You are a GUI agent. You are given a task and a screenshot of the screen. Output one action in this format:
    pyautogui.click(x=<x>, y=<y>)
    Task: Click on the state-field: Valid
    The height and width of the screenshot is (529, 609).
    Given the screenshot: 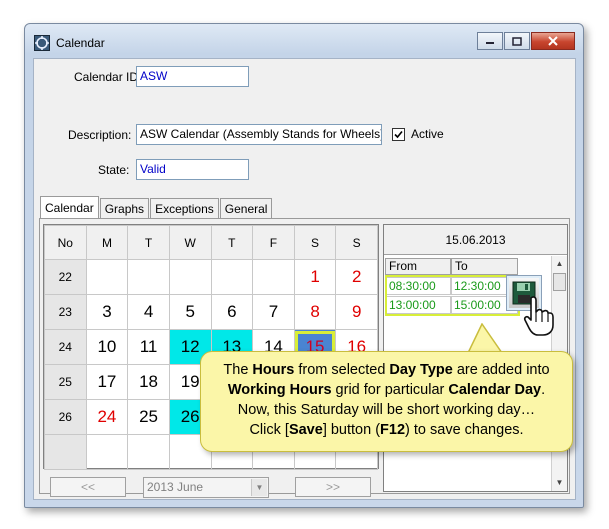 What is the action you would take?
    pyautogui.click(x=192, y=169)
    